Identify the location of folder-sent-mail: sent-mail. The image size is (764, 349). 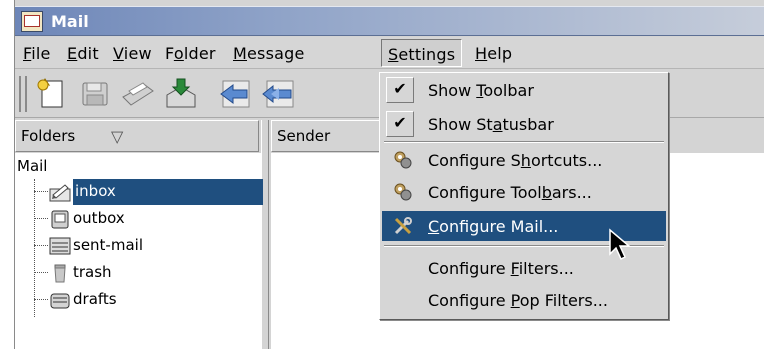
(145, 246).